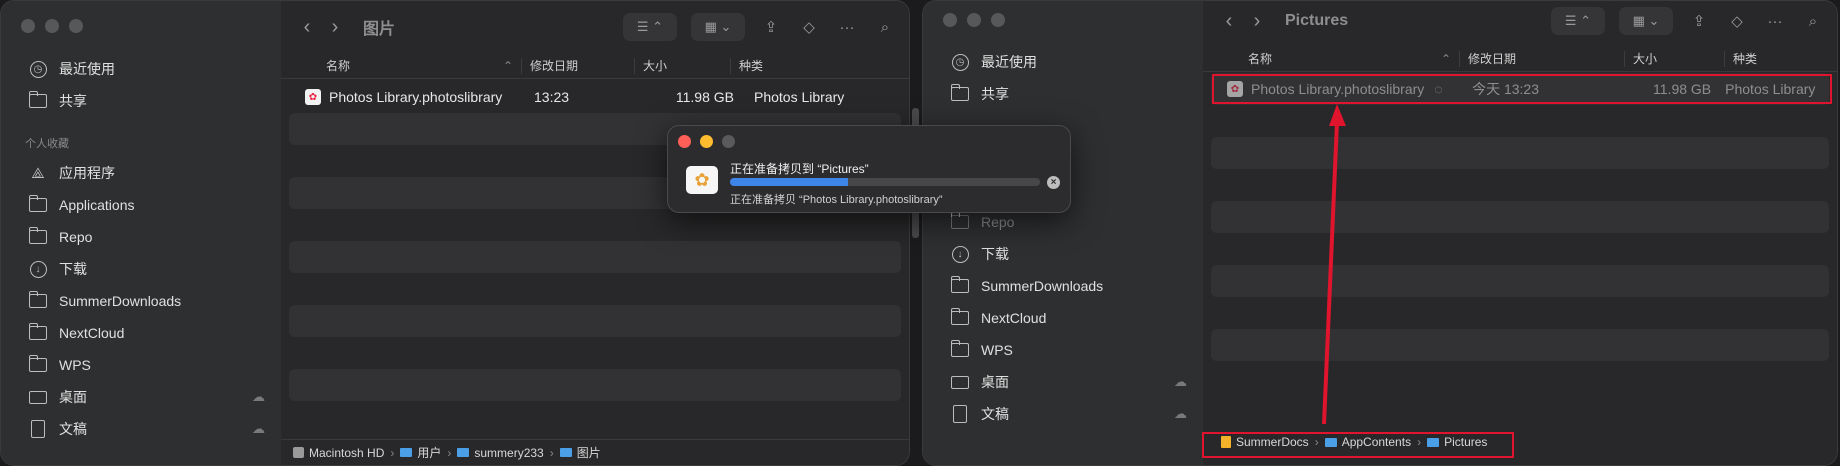 The width and height of the screenshot is (1840, 466). I want to click on progress-fill, so click(789, 182).